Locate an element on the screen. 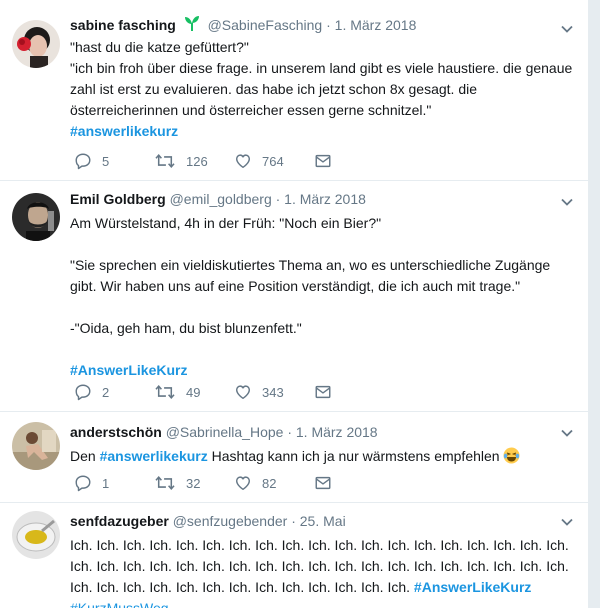 This screenshot has height=608, width=600. tweet-actions: 2 49 343 is located at coordinates (203, 392).